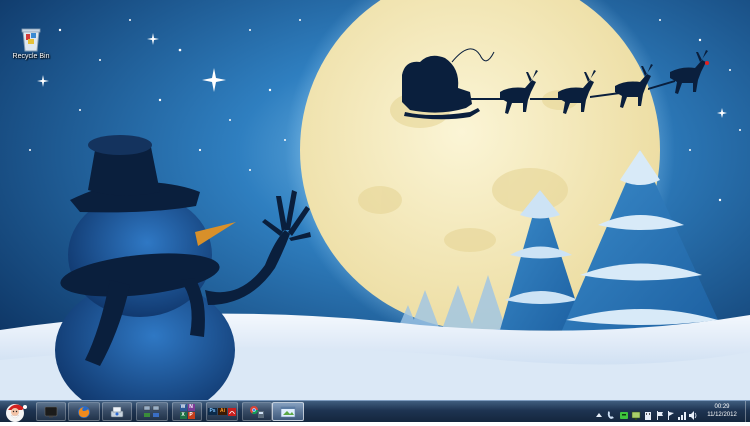 This screenshot has height=426, width=750. What do you see at coordinates (693, 415) in the screenshot?
I see `volume-icon` at bounding box center [693, 415].